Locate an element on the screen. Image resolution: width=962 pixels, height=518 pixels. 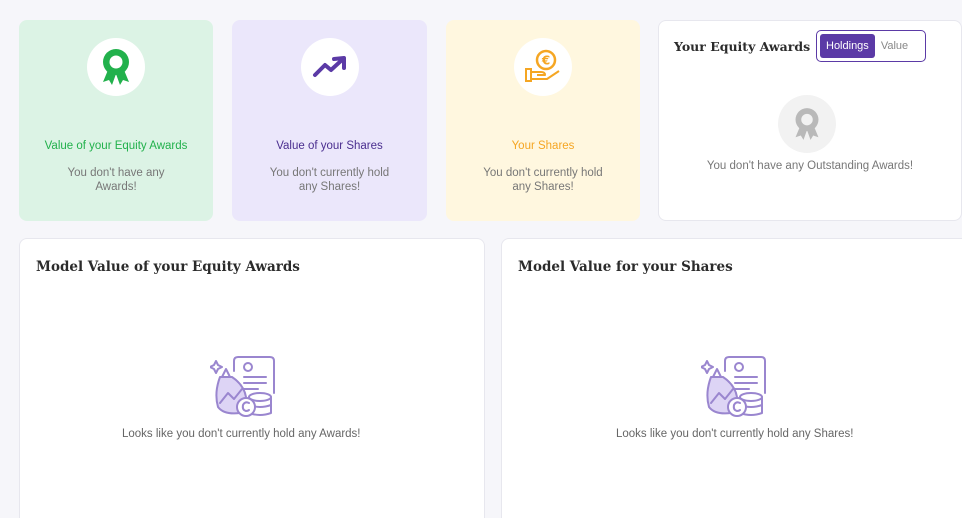
panel-title: Model Value of your Equity Awards is located at coordinates (168, 267).